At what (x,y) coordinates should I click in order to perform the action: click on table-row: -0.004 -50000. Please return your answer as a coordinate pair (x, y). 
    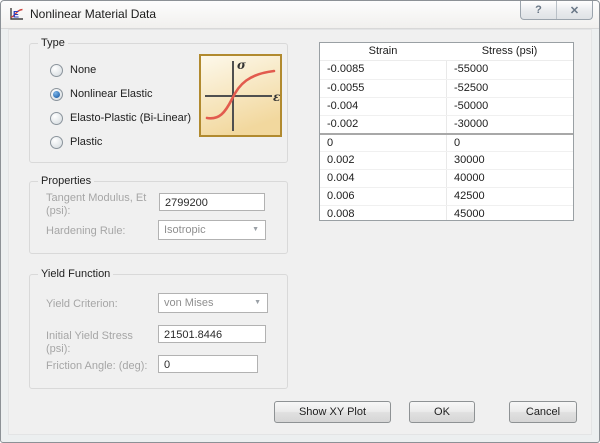
    Looking at the image, I should click on (446, 106).